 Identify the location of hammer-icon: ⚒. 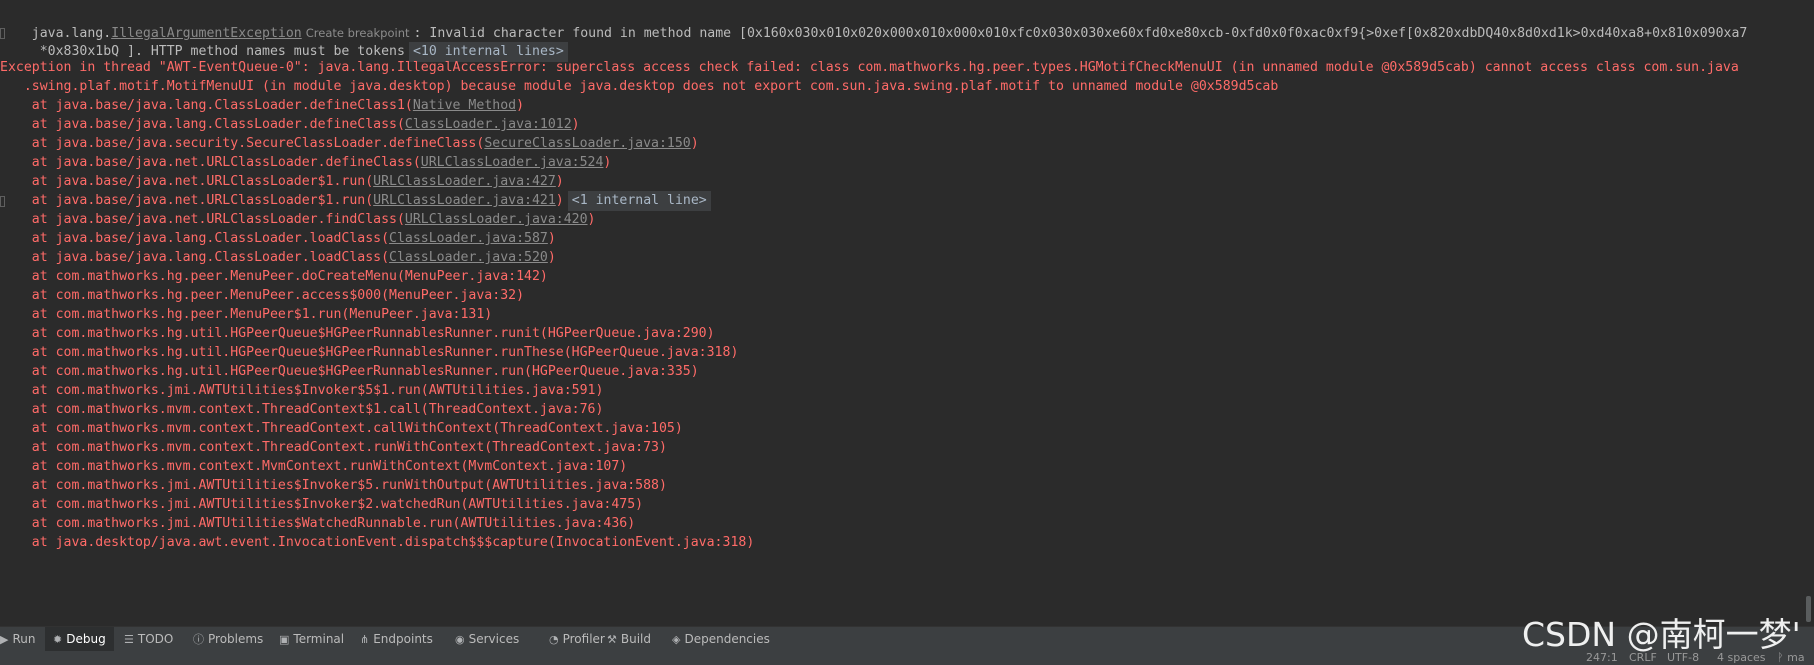
(612, 639).